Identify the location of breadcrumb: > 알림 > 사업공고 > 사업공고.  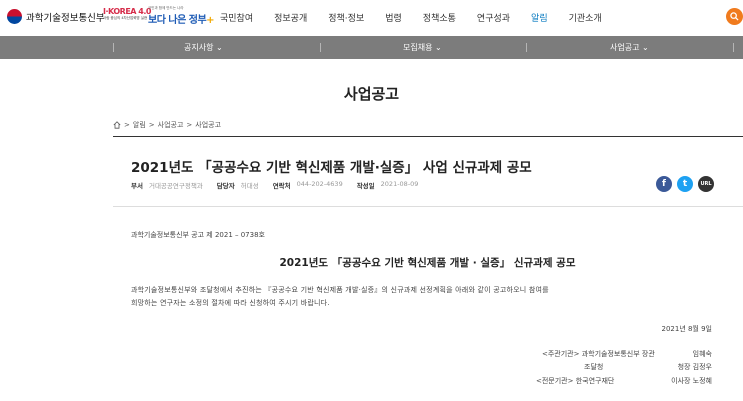
(168, 125).